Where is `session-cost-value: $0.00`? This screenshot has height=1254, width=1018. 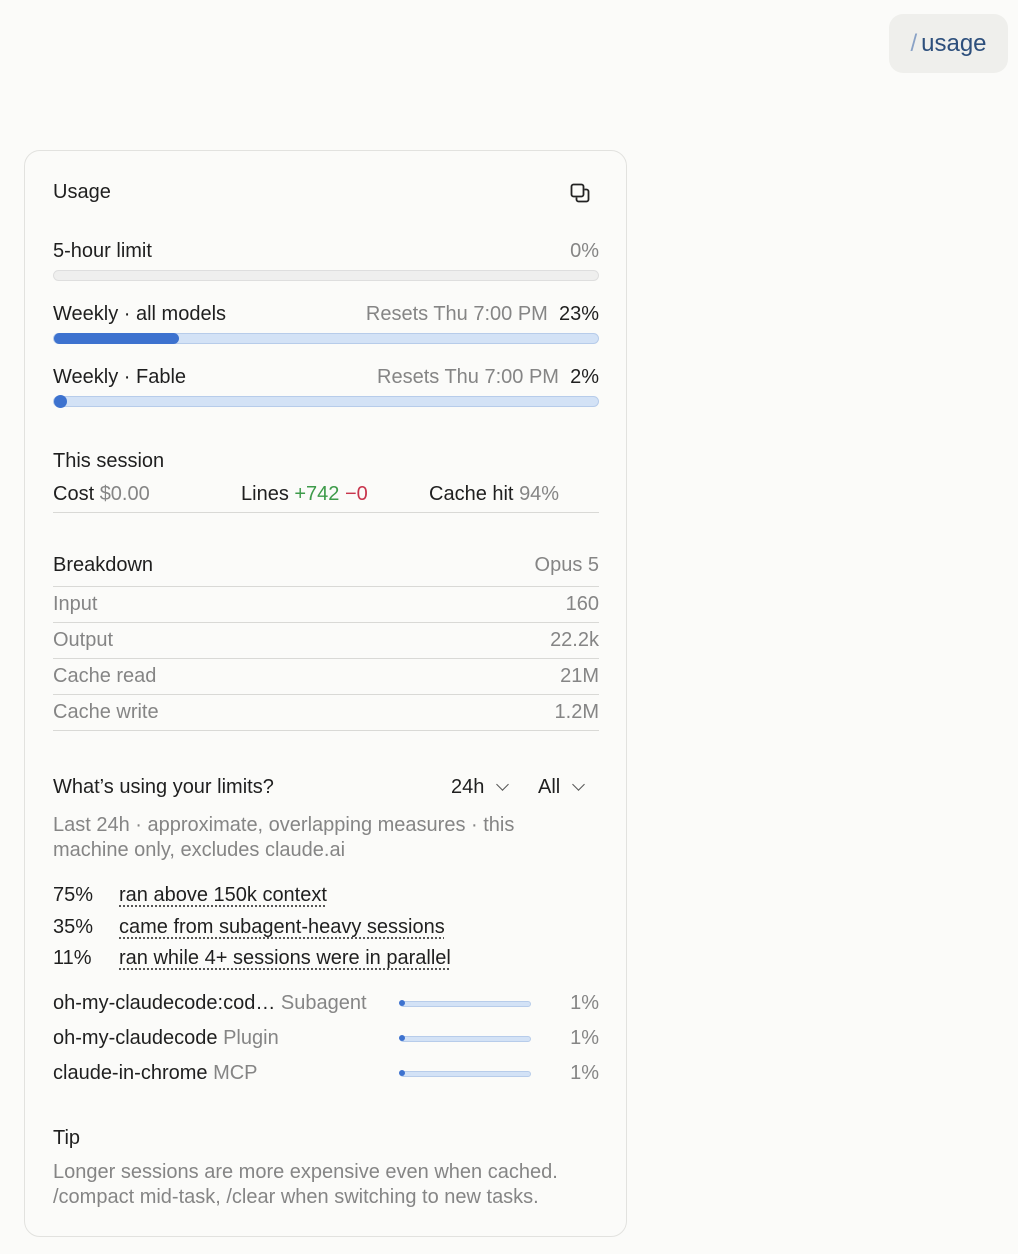
session-cost-value: $0.00 is located at coordinates (124, 494).